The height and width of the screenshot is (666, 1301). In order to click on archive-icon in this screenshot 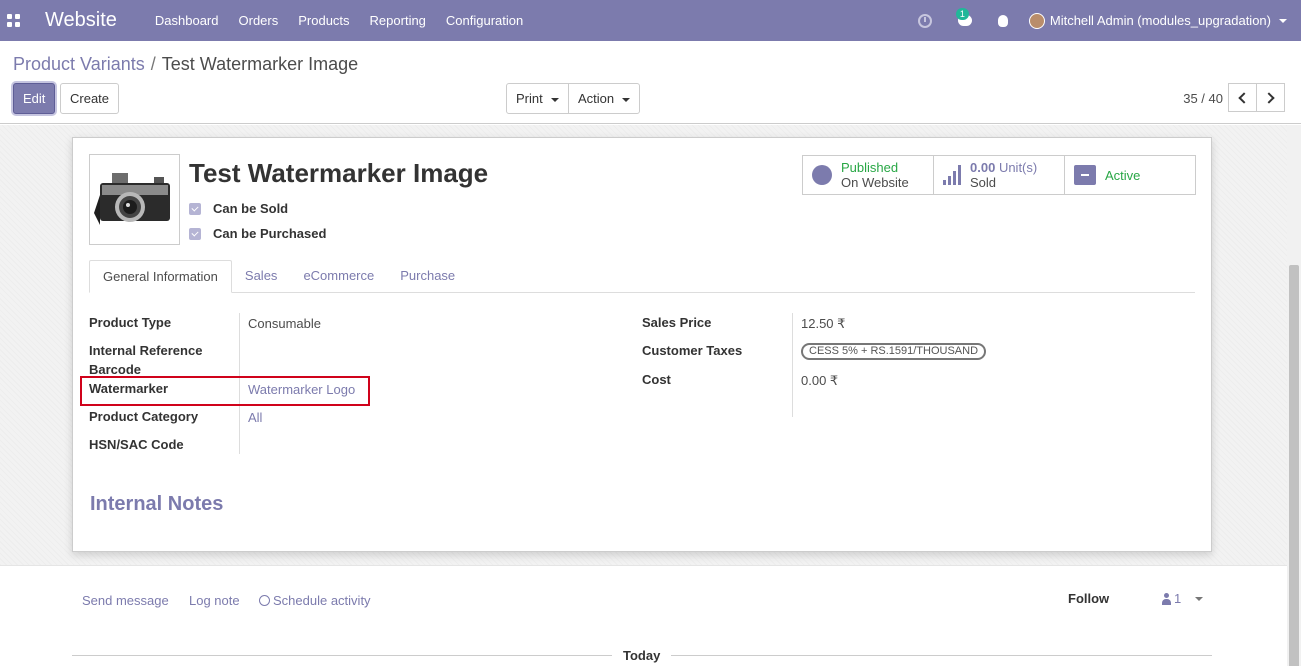, I will do `click(1085, 175)`.